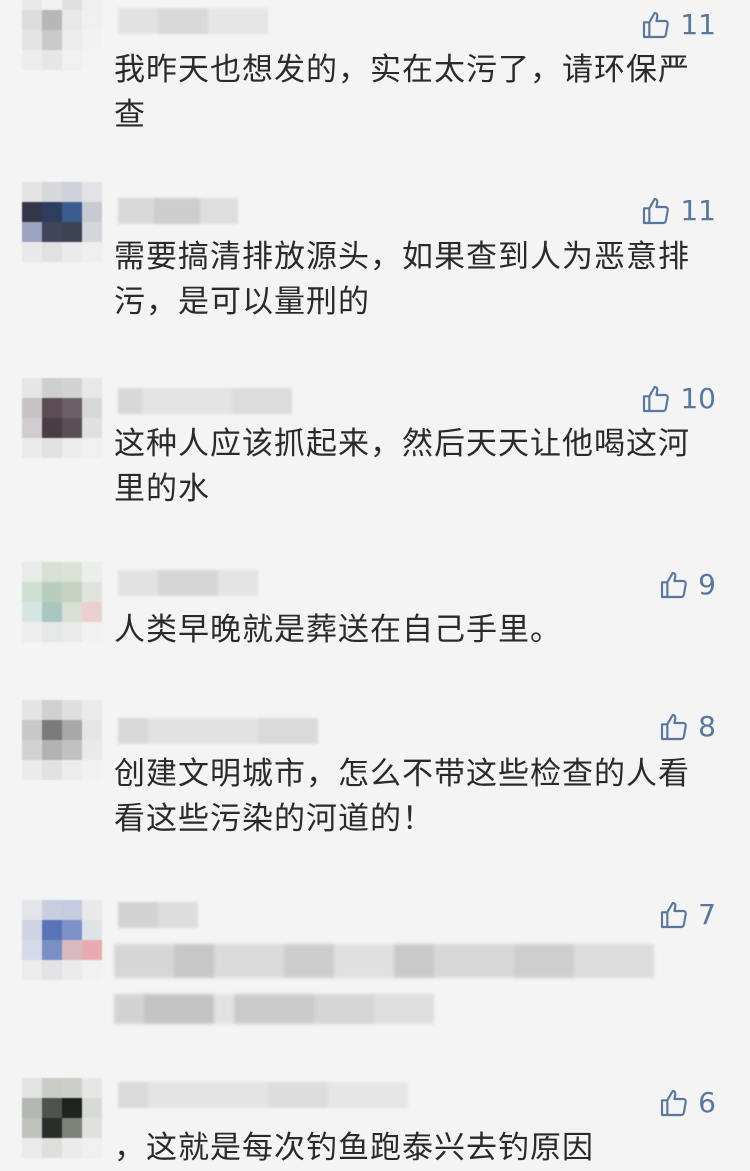 The width and height of the screenshot is (750, 1171). What do you see at coordinates (402, 279) in the screenshot?
I see `comment-text: 需要搞清排放源头，如果查到人为恶意排污，是可以量刑的` at bounding box center [402, 279].